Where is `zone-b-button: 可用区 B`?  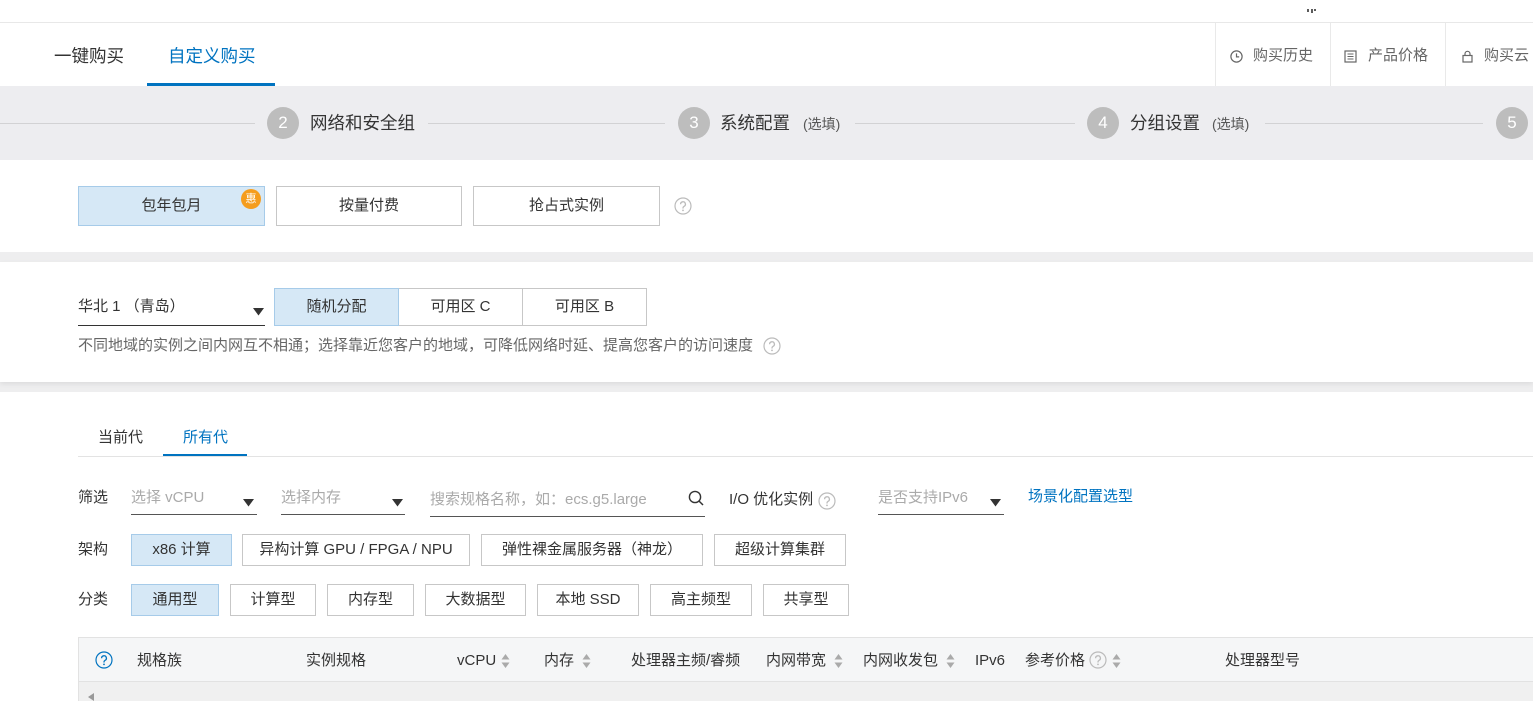 zone-b-button: 可用区 B is located at coordinates (584, 307).